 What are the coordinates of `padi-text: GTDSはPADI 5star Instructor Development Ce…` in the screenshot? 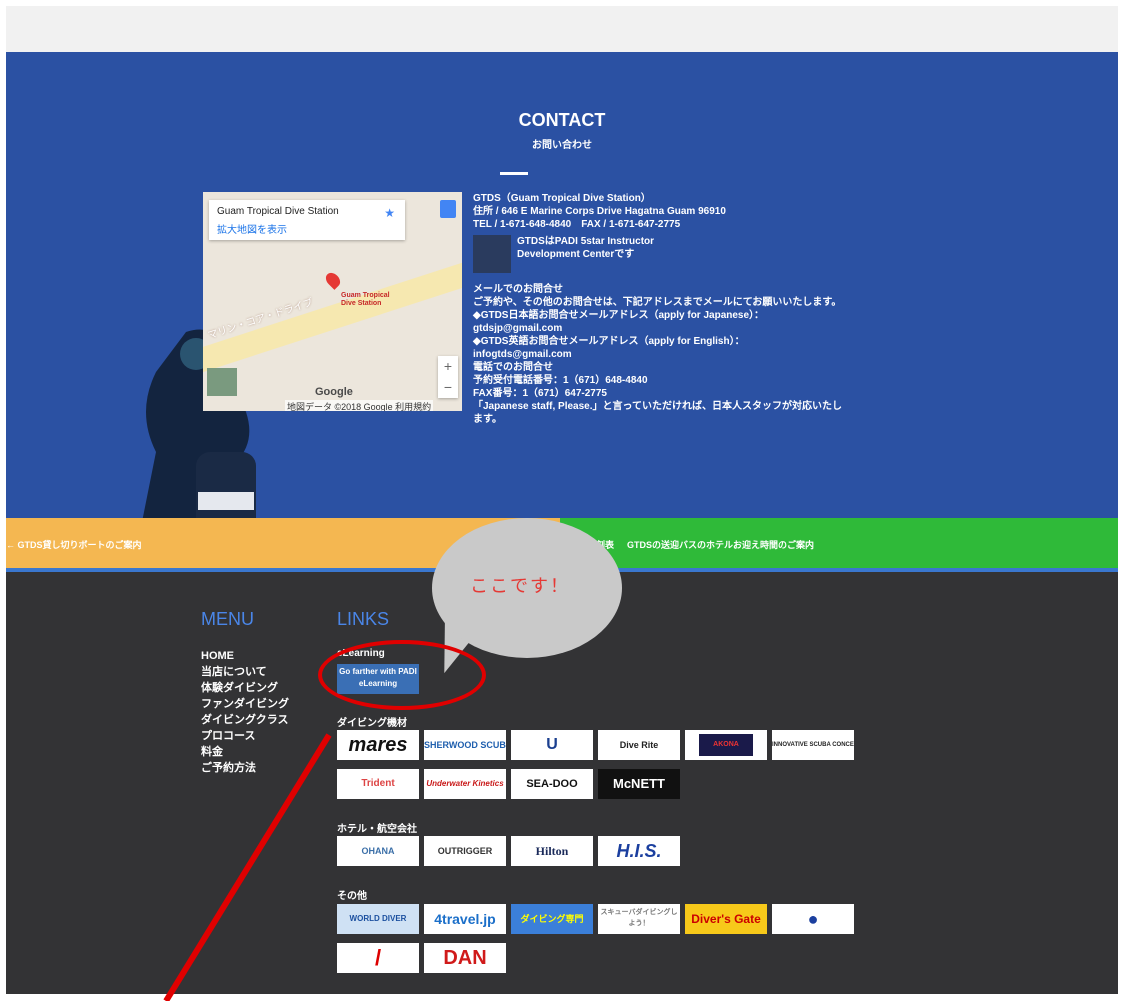 It's located at (585, 248).